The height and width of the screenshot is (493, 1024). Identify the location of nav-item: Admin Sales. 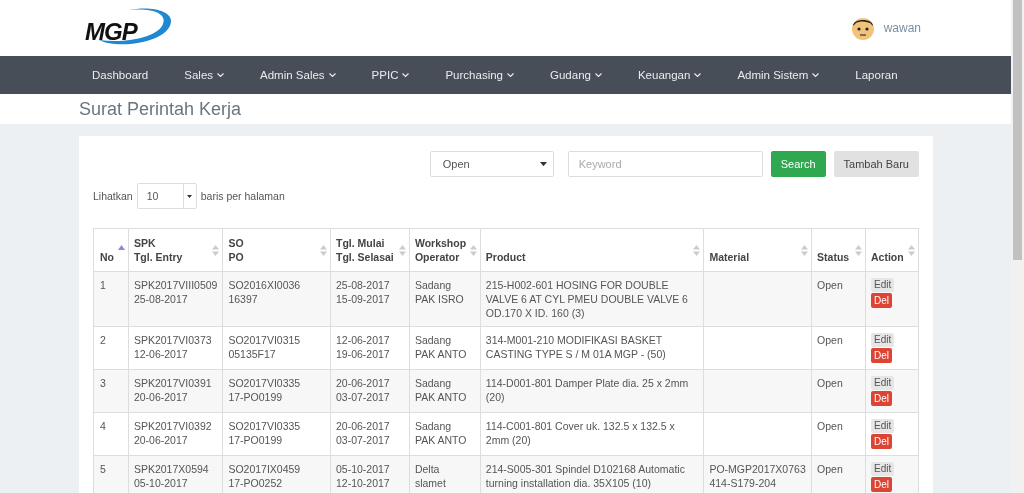
(298, 75).